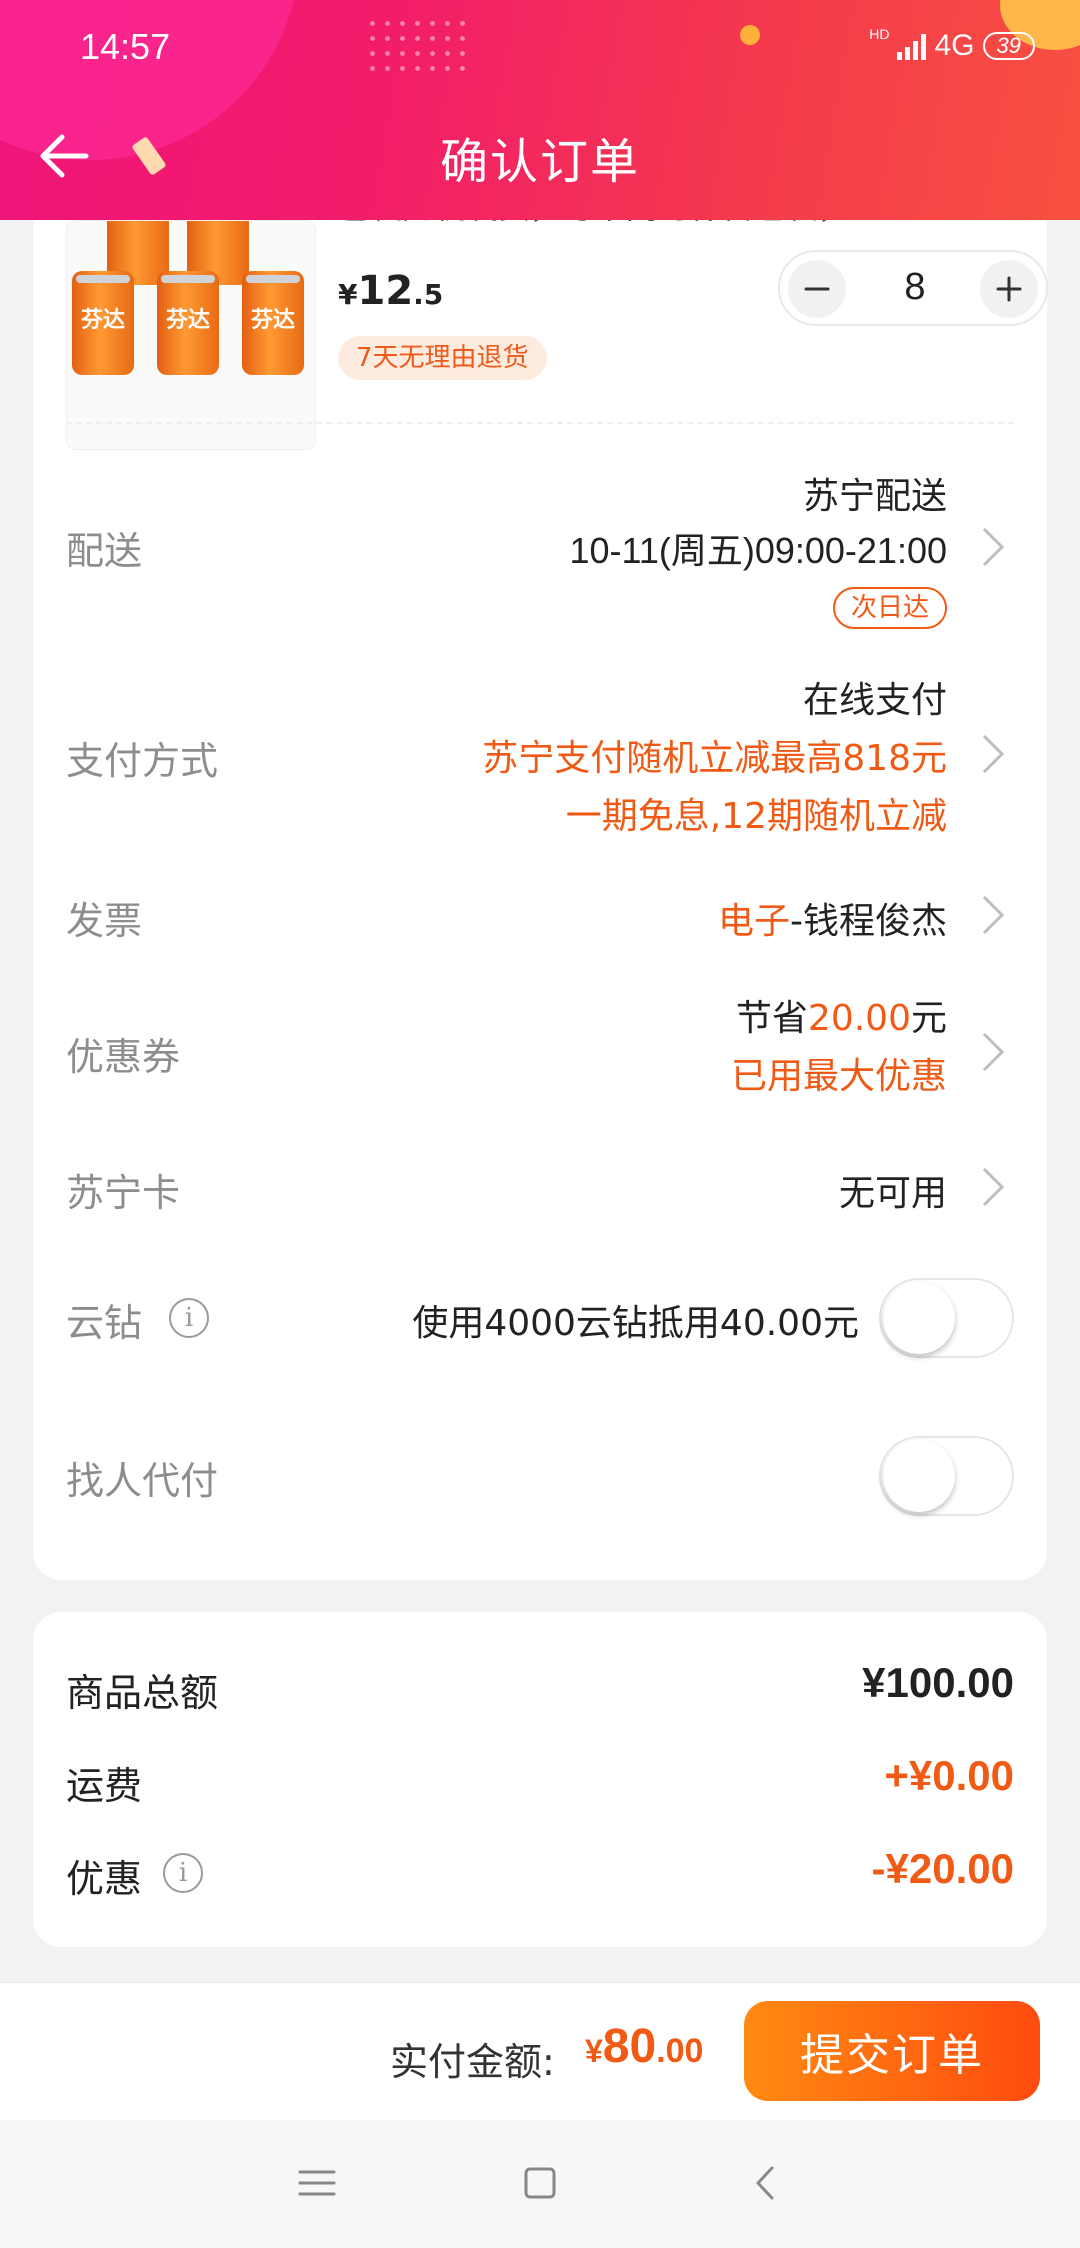 The image size is (1080, 2248). I want to click on submit-order-button: 提交订单, so click(892, 2051).